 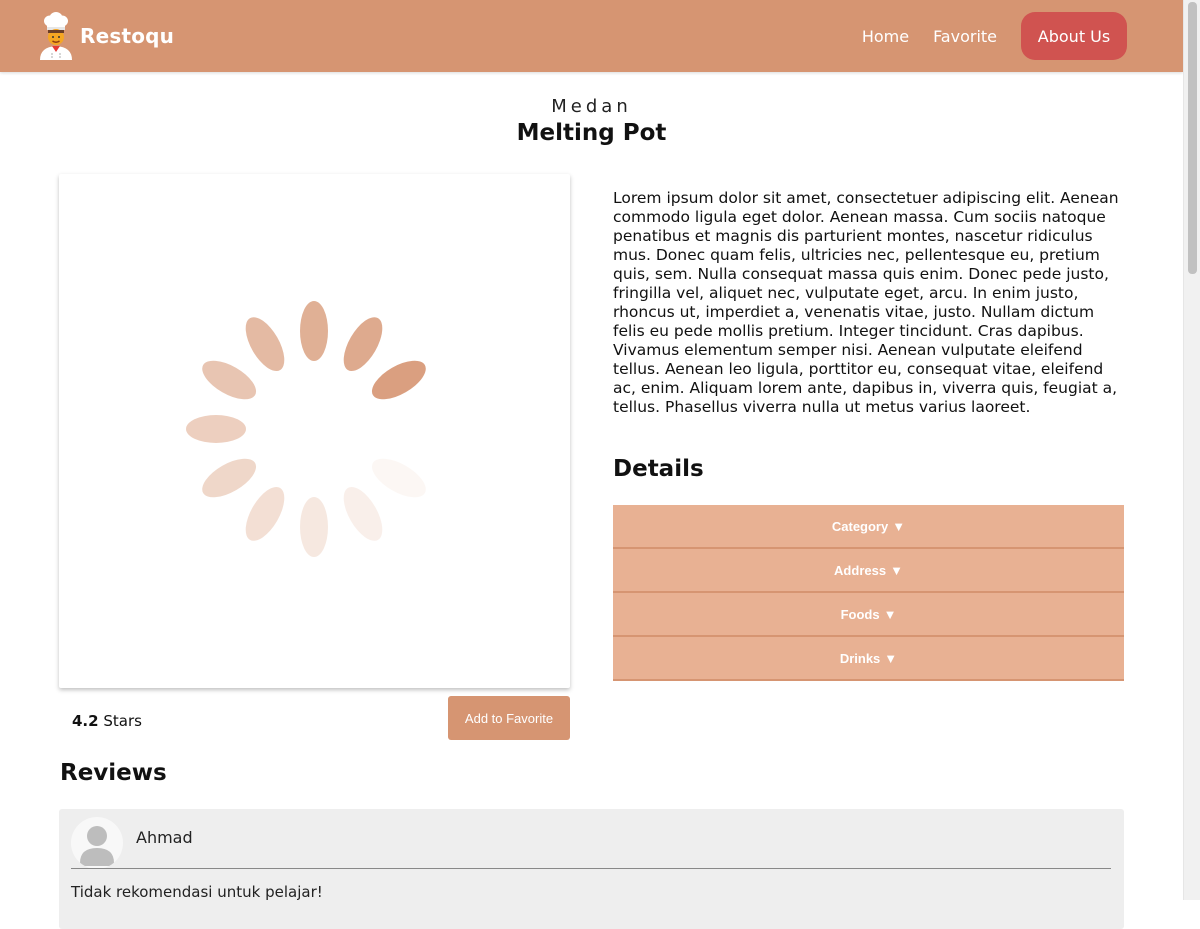 What do you see at coordinates (306, 429) in the screenshot?
I see `loading-spinner-icon` at bounding box center [306, 429].